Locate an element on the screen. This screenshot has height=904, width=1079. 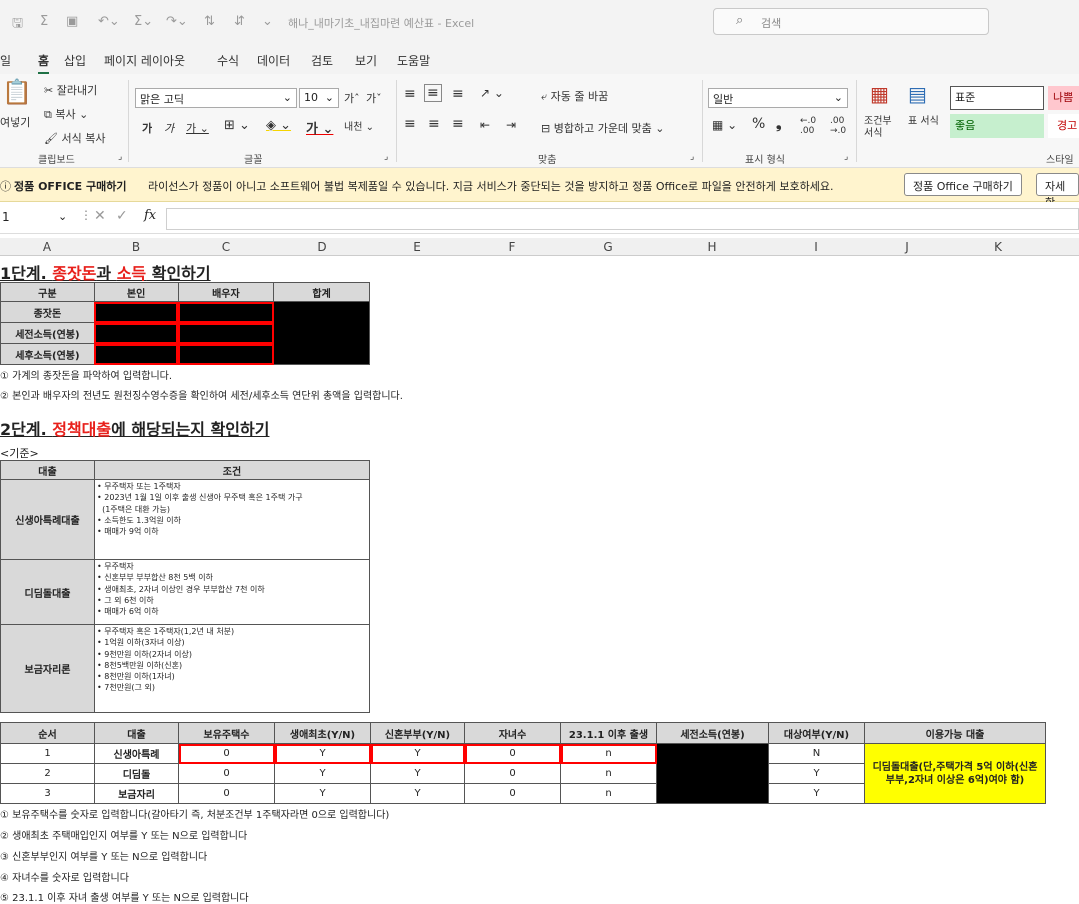
tab-formulas: 수식 is located at coordinates (228, 60).